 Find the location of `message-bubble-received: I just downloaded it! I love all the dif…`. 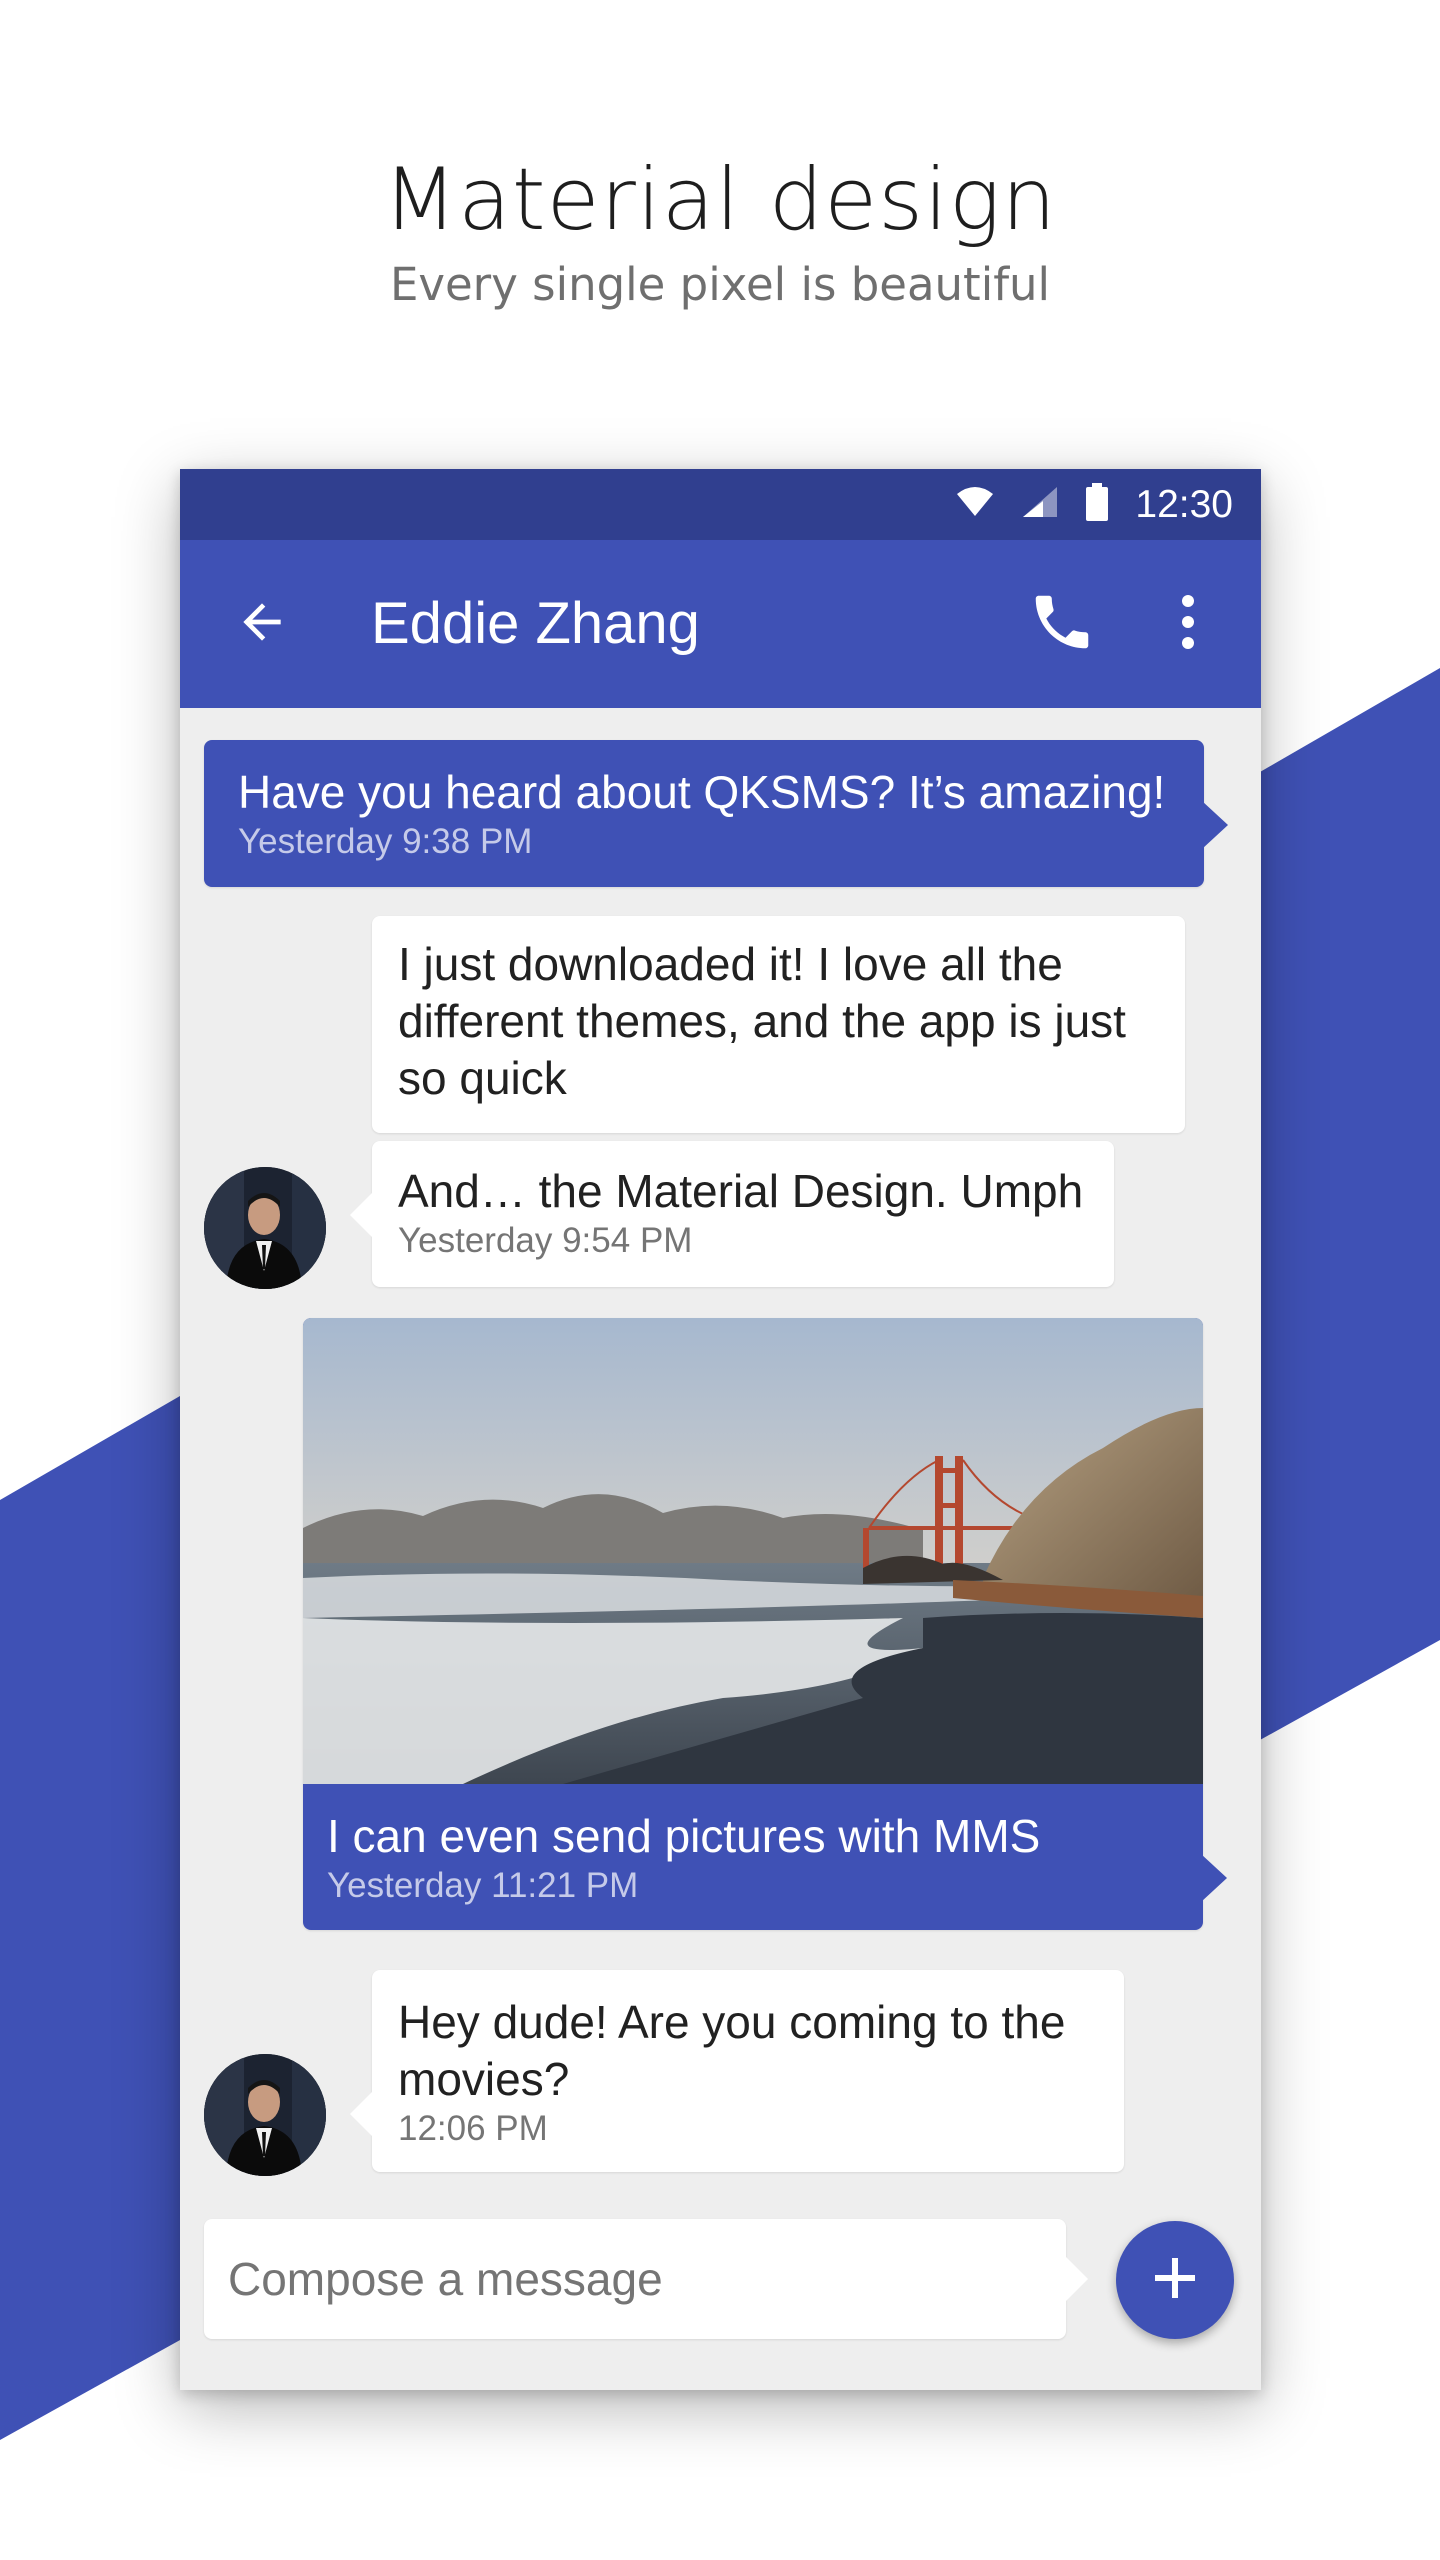

message-bubble-received: I just downloaded it! I love all the dif… is located at coordinates (778, 1024).